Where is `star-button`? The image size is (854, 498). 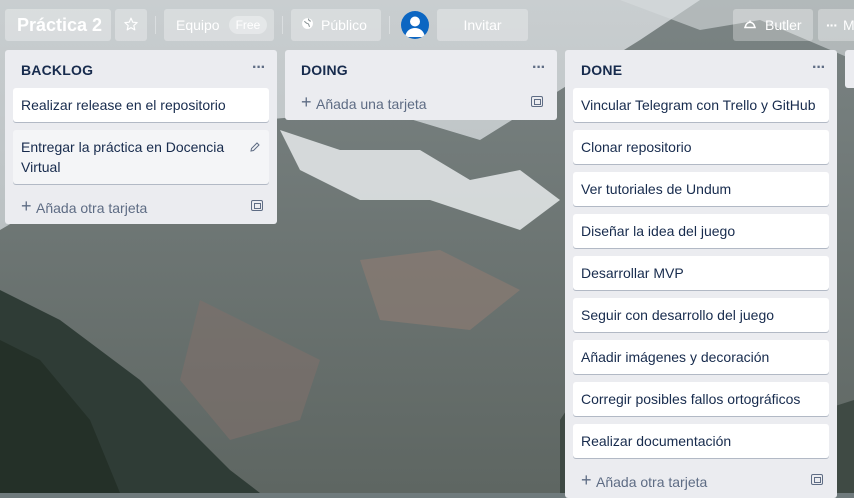
star-button is located at coordinates (131, 25).